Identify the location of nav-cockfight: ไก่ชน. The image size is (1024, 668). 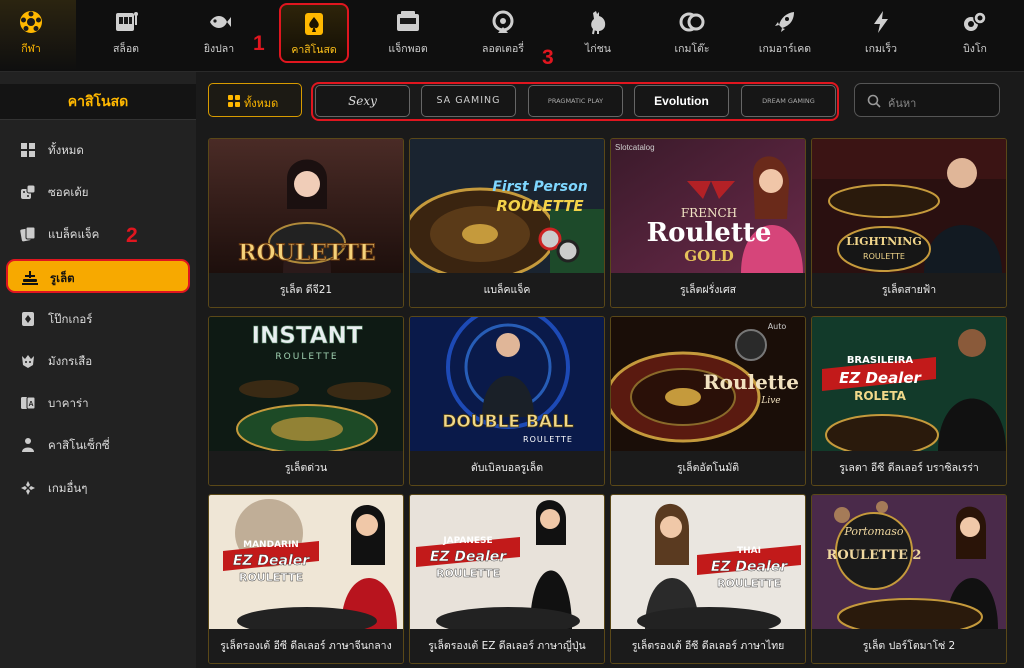
(598, 35).